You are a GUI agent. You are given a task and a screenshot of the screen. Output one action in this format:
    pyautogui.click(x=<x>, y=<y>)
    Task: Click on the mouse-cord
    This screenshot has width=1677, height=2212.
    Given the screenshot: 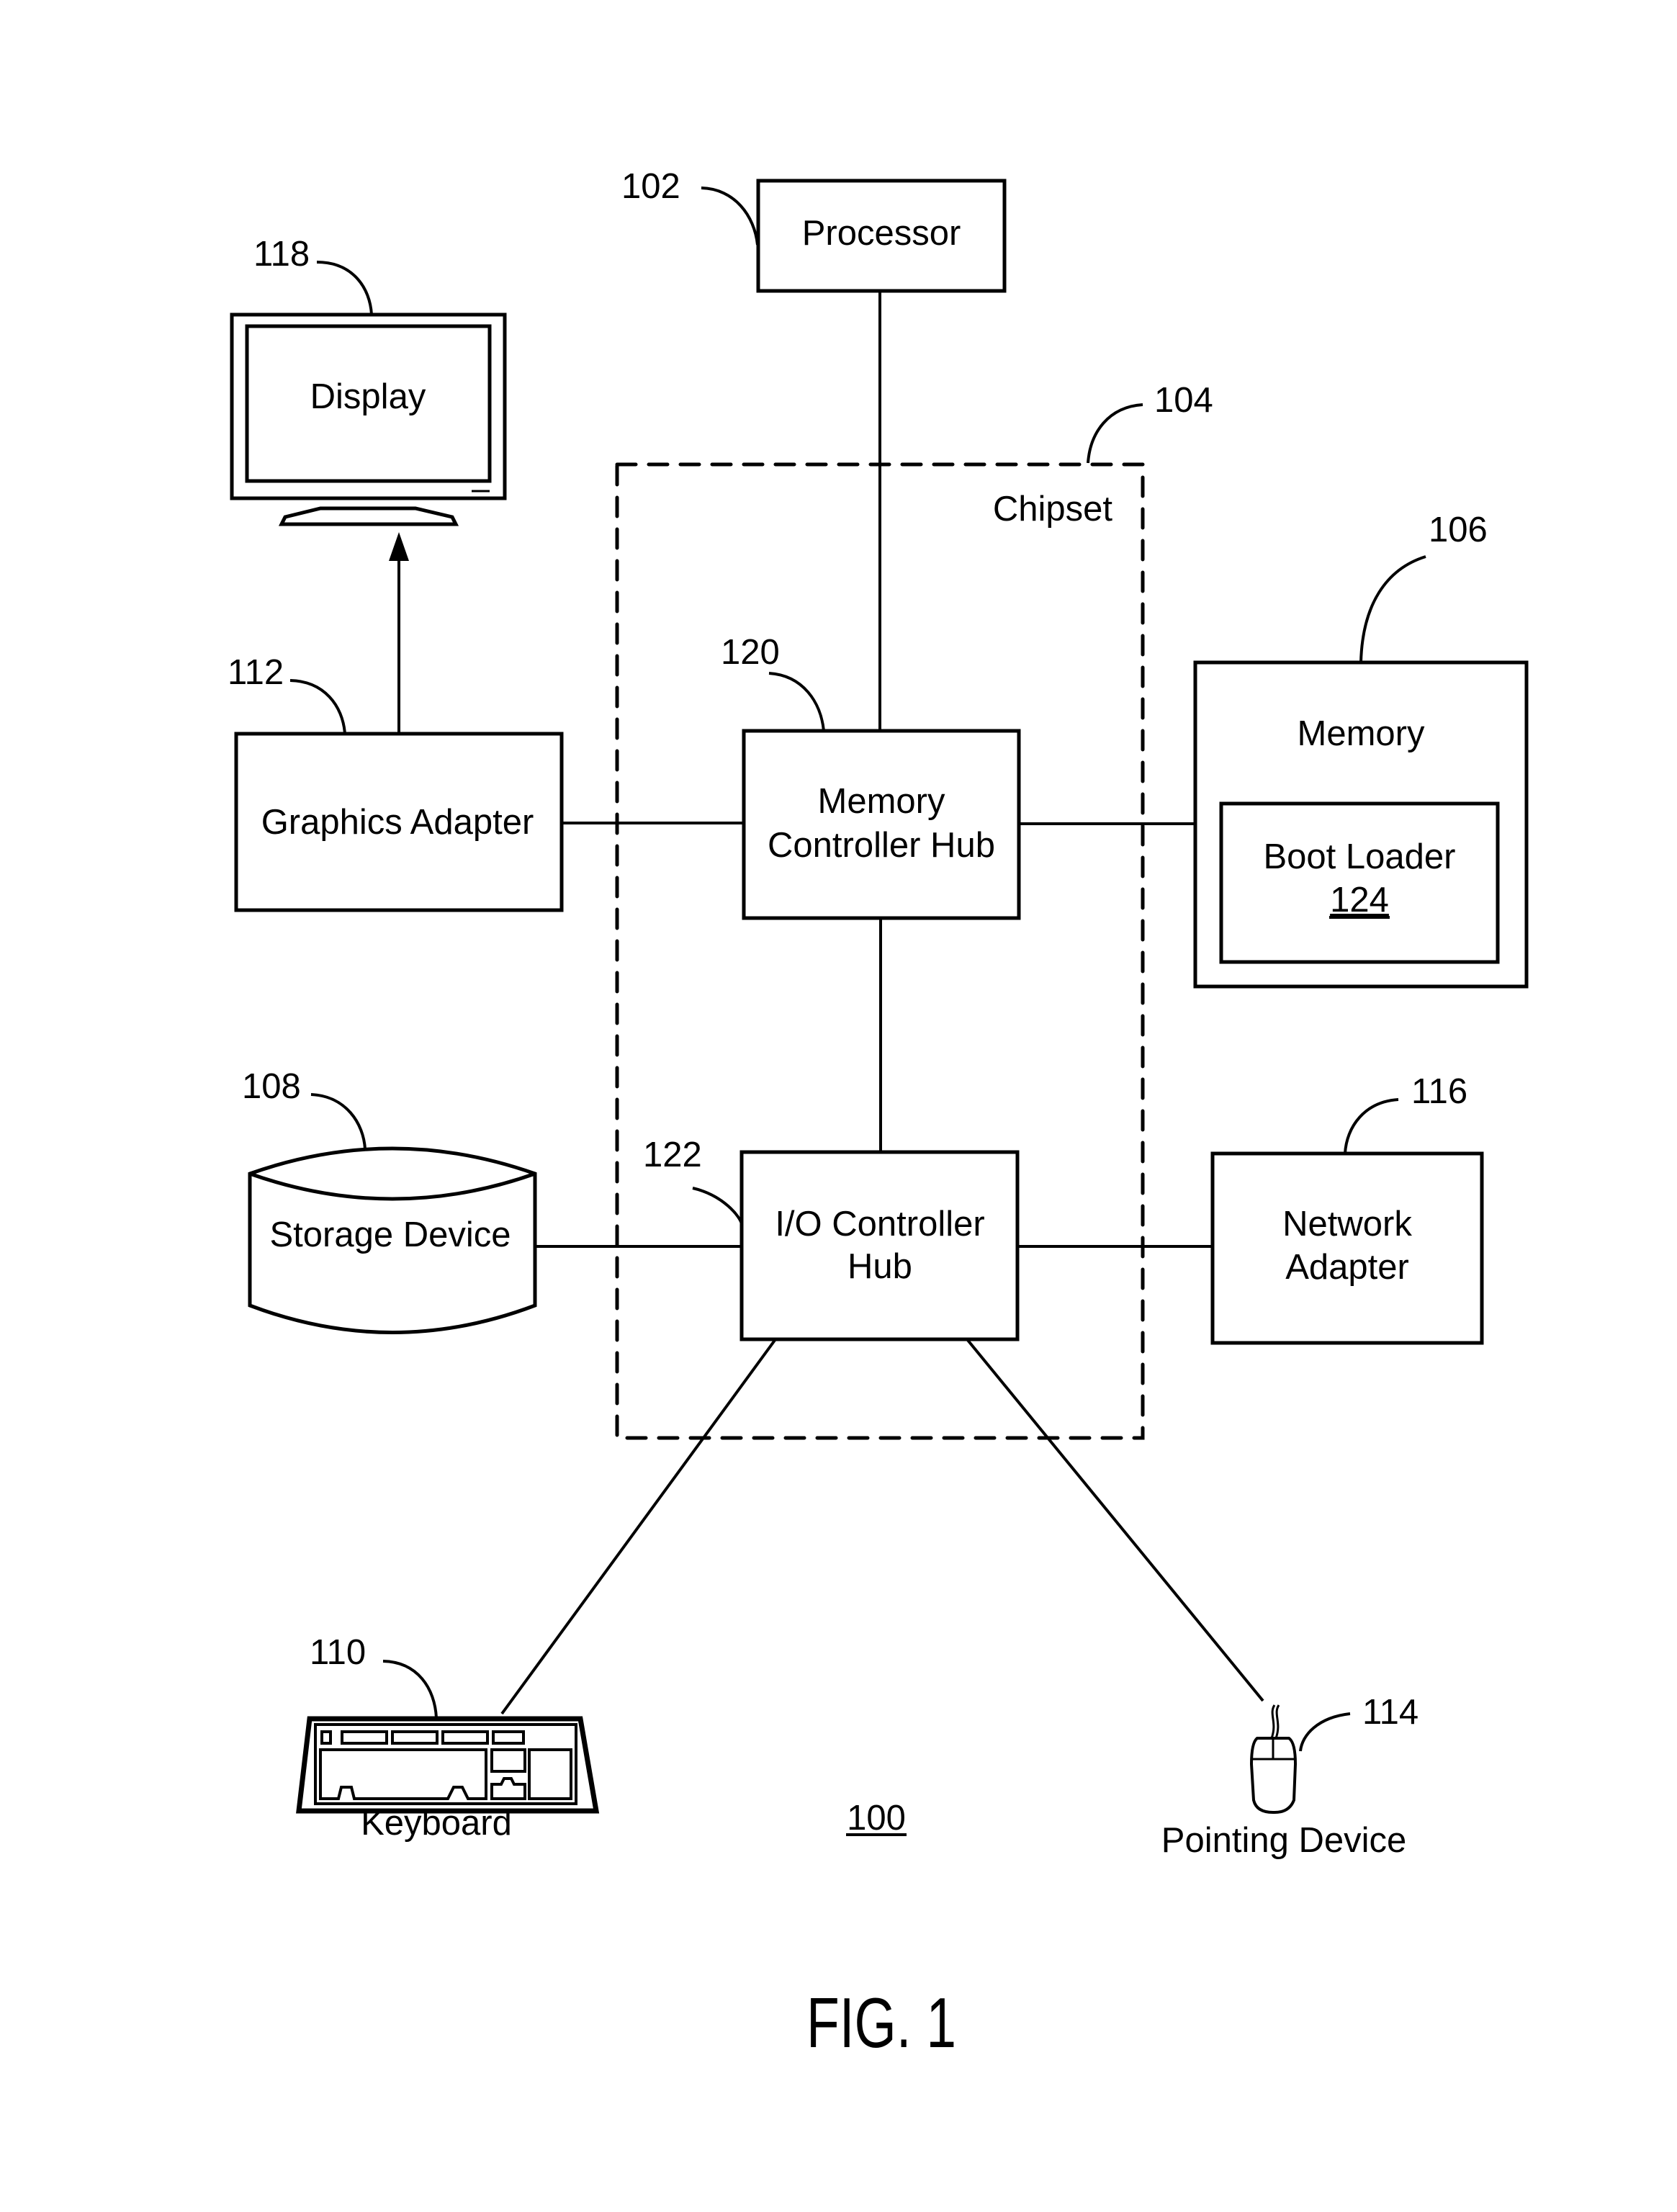 What is the action you would take?
    pyautogui.click(x=1273, y=1721)
    